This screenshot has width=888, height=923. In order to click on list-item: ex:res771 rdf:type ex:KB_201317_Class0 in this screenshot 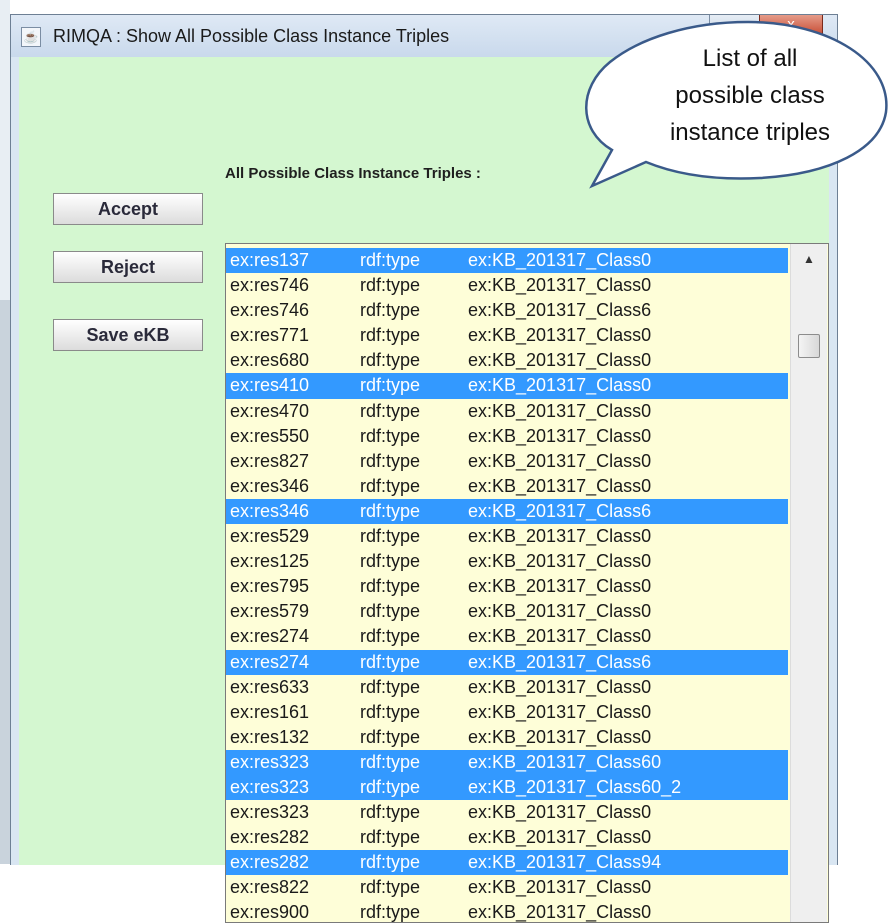, I will do `click(507, 335)`.